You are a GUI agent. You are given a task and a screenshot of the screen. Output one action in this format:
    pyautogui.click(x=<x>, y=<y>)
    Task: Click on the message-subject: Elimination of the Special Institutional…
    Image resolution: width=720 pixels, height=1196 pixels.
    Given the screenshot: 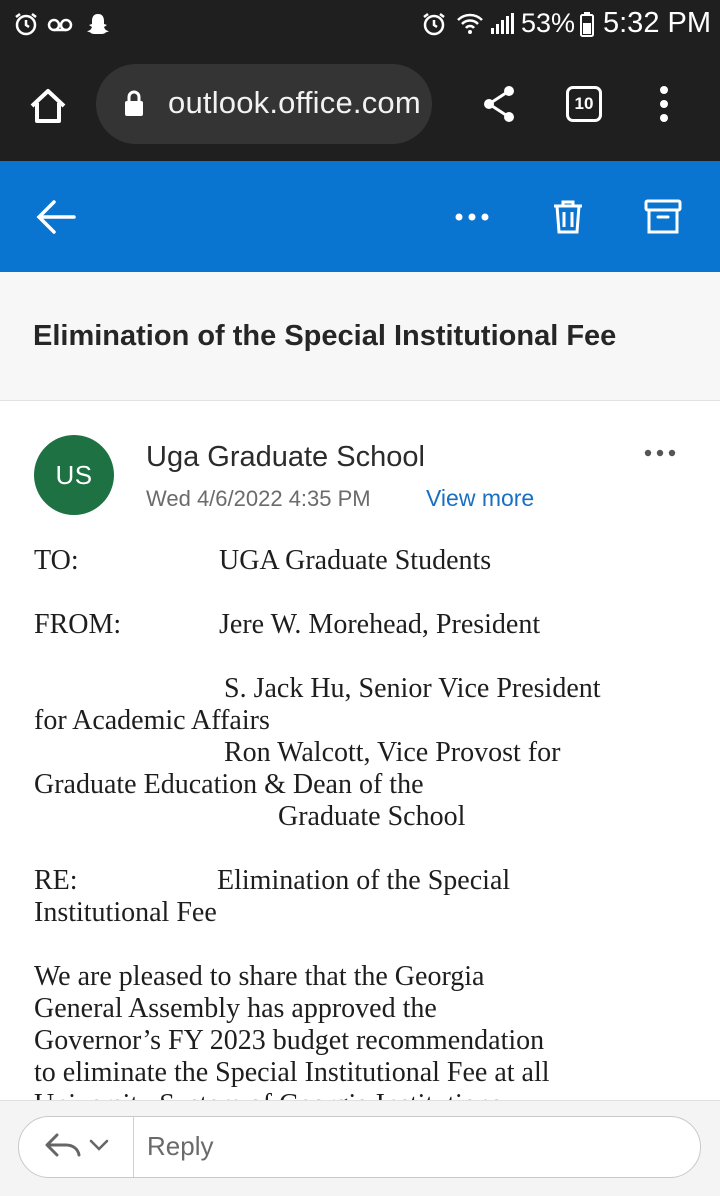 What is the action you would take?
    pyautogui.click(x=325, y=336)
    